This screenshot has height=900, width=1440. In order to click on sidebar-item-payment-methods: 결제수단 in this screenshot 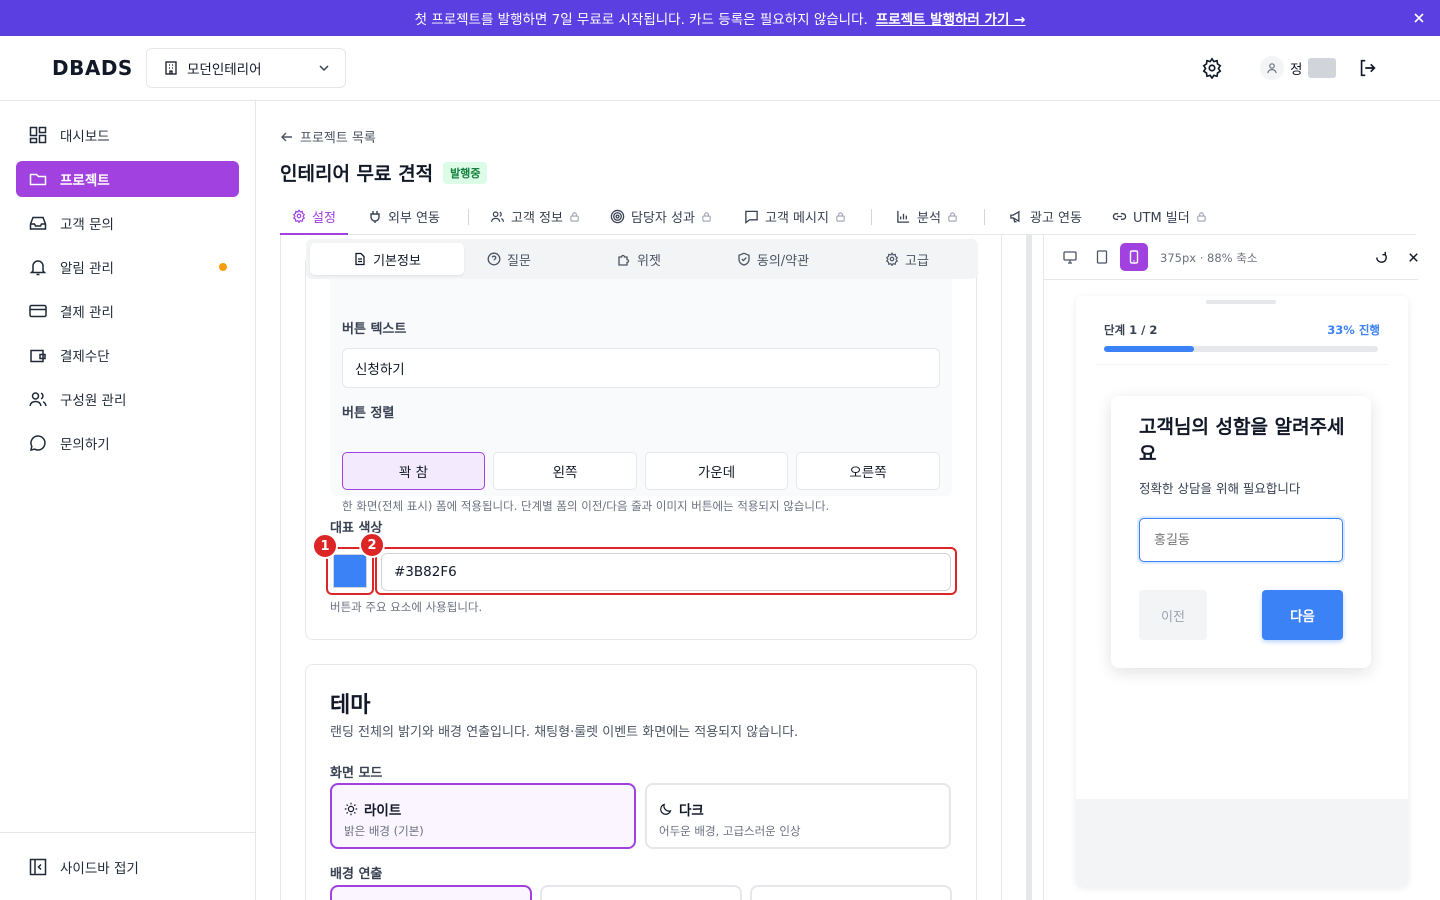, I will do `click(127, 355)`.